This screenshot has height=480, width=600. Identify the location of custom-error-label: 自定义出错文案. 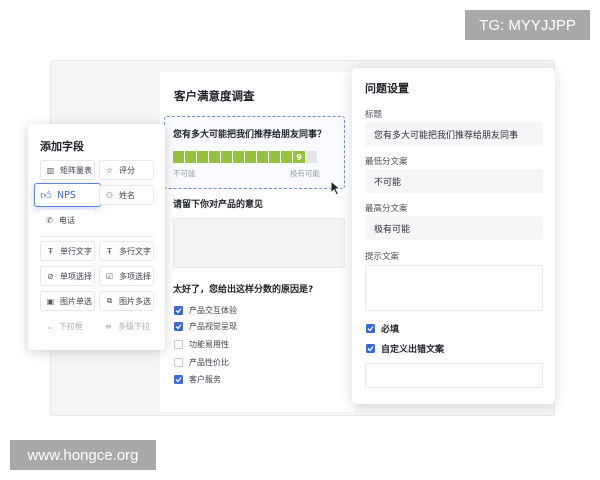
(413, 350).